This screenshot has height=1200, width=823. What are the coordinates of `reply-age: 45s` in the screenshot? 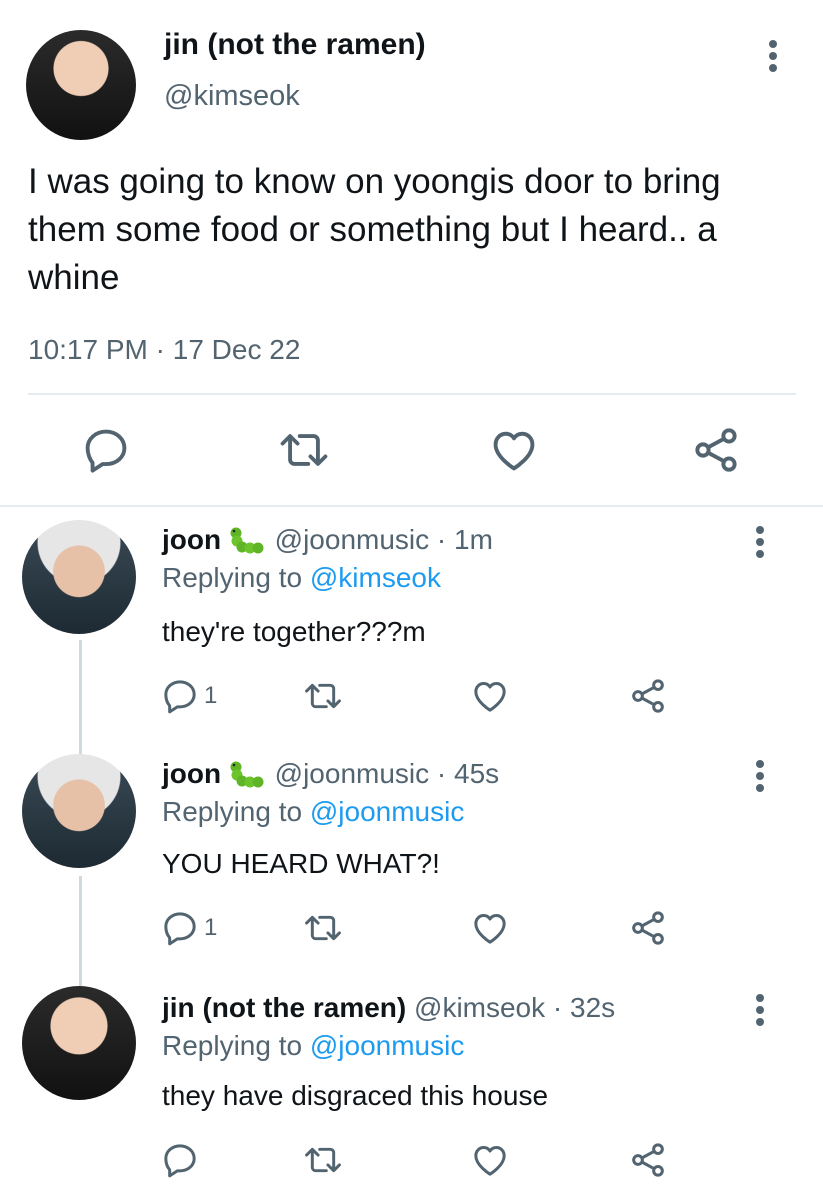 It's located at (476, 773).